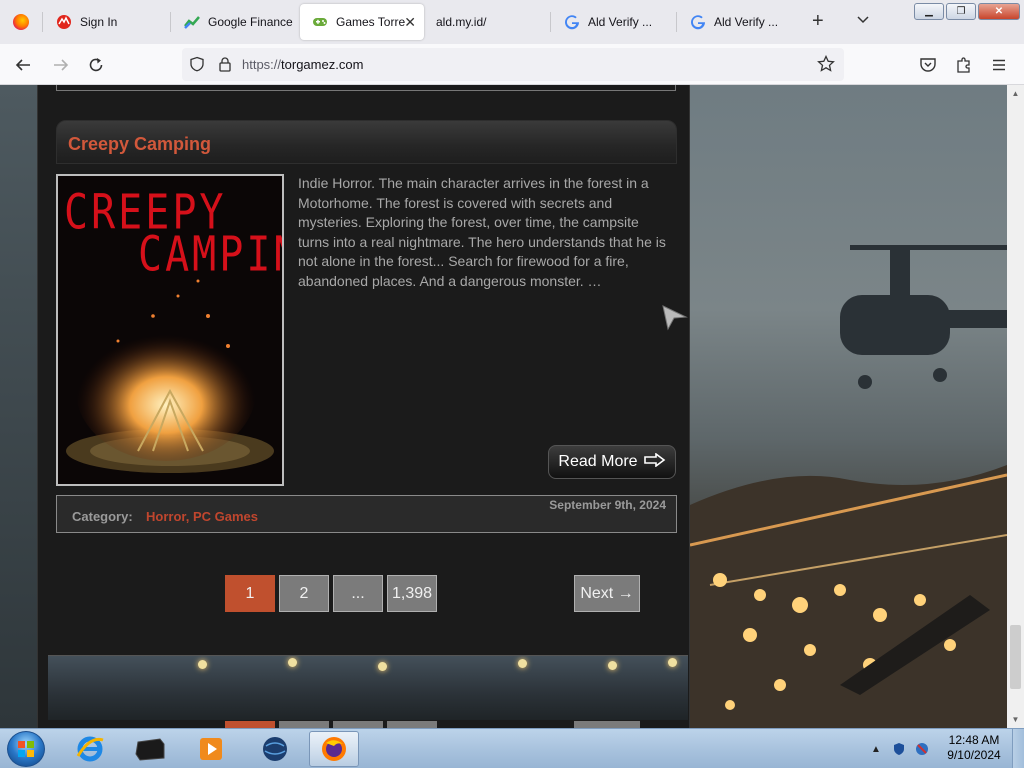 The height and width of the screenshot is (768, 1024). Describe the element at coordinates (863, 22) in the screenshot. I see `chevron-down-icon` at that location.